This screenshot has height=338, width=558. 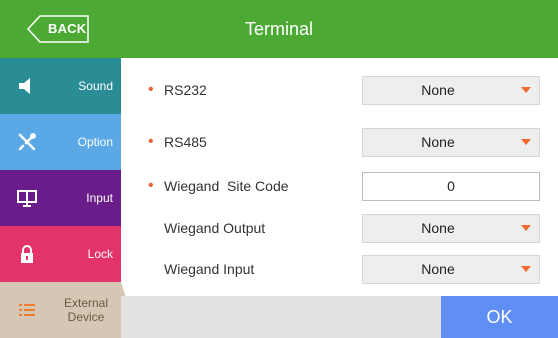 I want to click on wiegand-input-dropdown: None, so click(x=451, y=269).